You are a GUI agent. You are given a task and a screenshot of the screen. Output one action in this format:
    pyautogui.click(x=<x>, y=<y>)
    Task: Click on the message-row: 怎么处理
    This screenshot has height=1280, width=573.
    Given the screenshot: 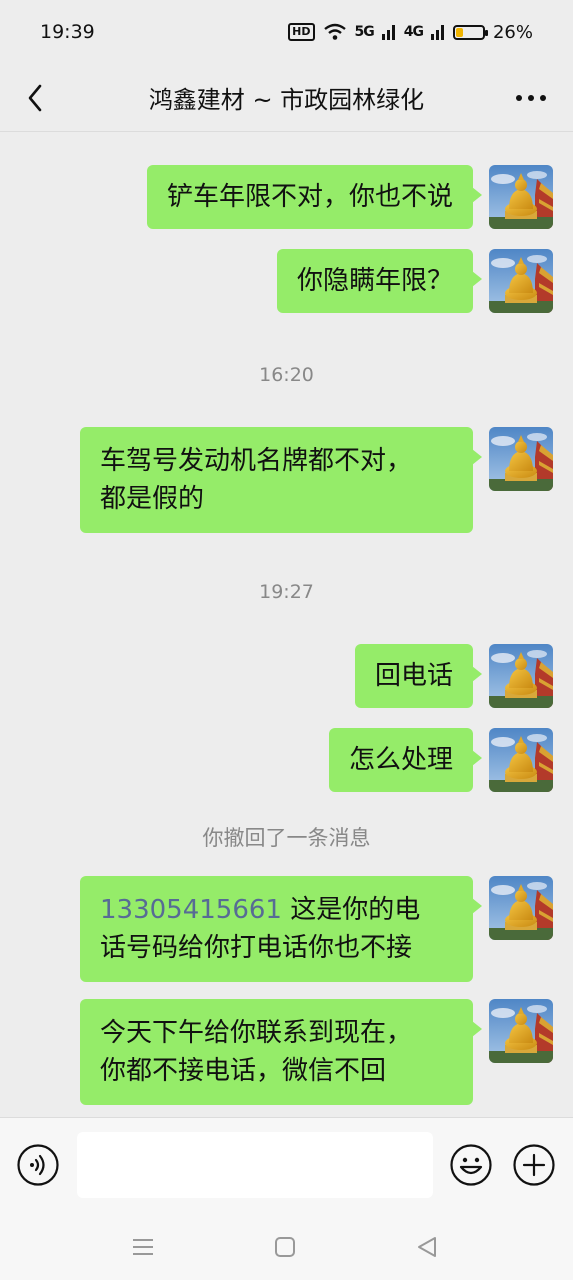 What is the action you would take?
    pyautogui.click(x=440, y=760)
    